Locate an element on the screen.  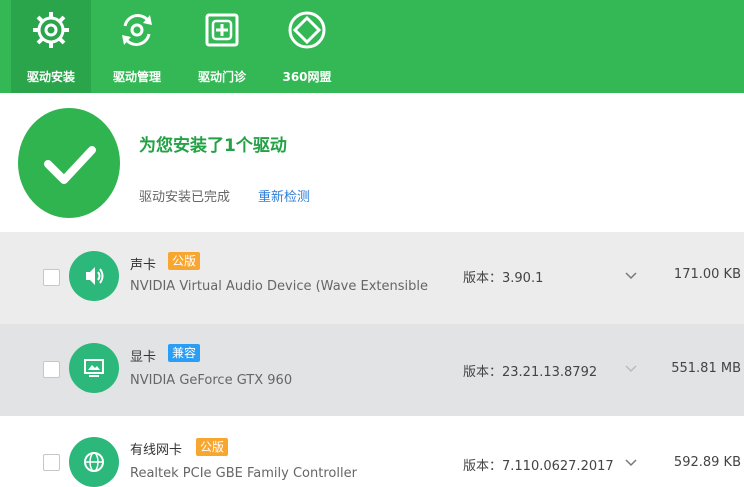
tab-360-network: 360网盟 is located at coordinates (307, 46).